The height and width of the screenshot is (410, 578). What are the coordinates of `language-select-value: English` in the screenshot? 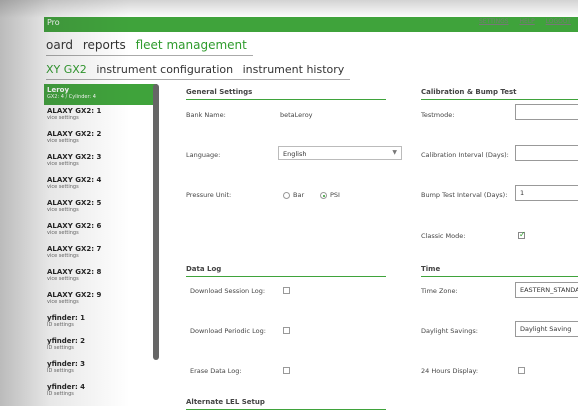 It's located at (295, 154).